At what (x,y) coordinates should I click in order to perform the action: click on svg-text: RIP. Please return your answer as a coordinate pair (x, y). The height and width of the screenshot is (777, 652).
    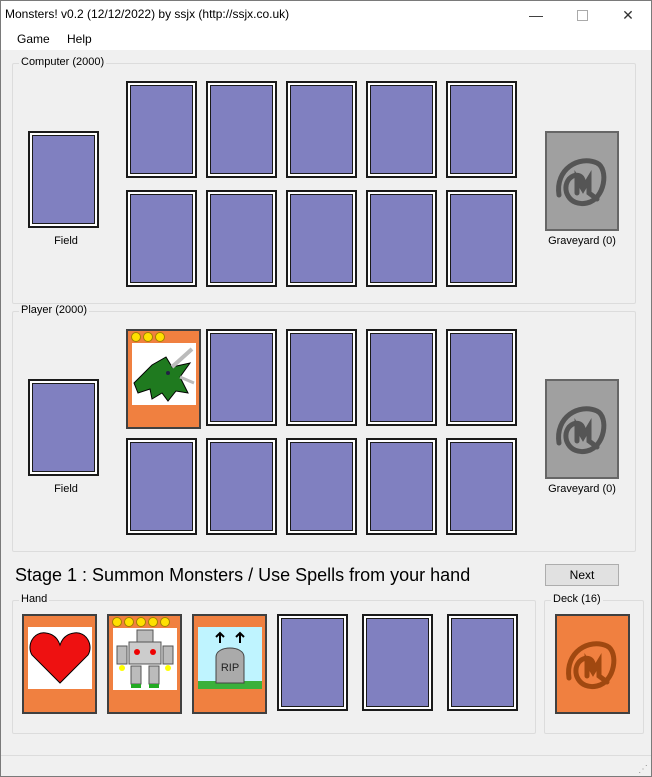
    Looking at the image, I should click on (230, 668).